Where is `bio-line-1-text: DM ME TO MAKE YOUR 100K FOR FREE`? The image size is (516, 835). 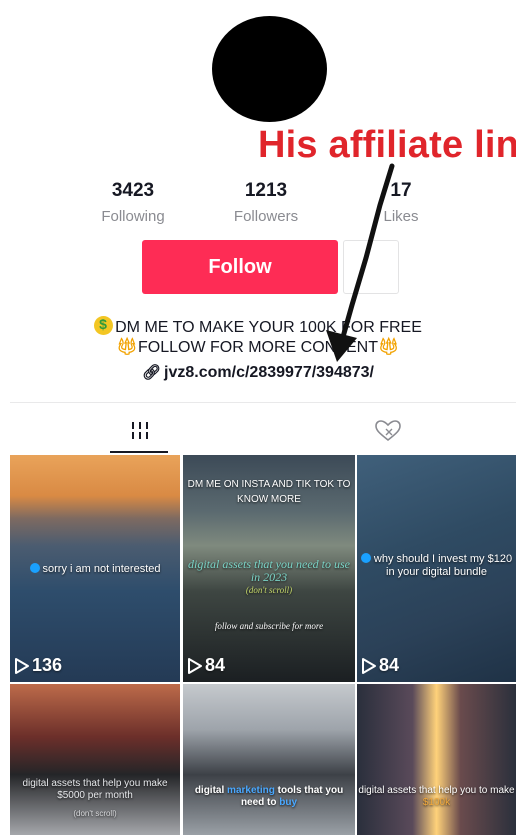
bio-line-1-text: DM ME TO MAKE YOUR 100K FOR FREE is located at coordinates (268, 327).